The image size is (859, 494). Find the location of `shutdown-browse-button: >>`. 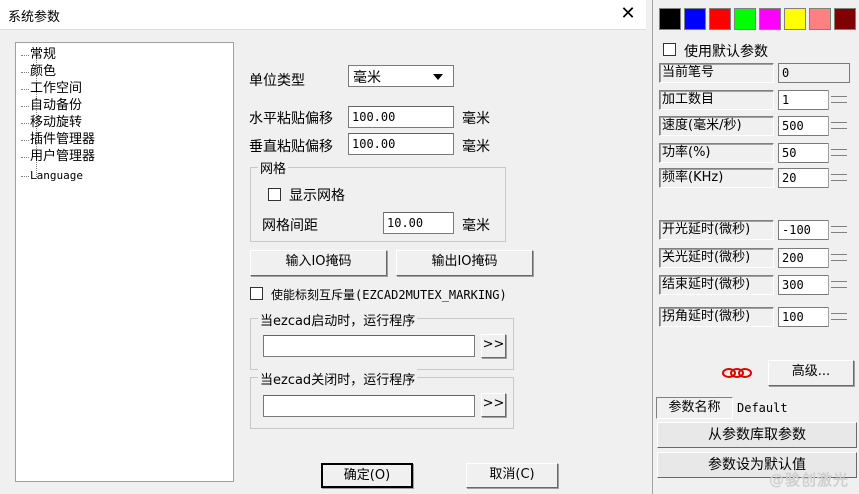

shutdown-browse-button: >> is located at coordinates (493, 405).